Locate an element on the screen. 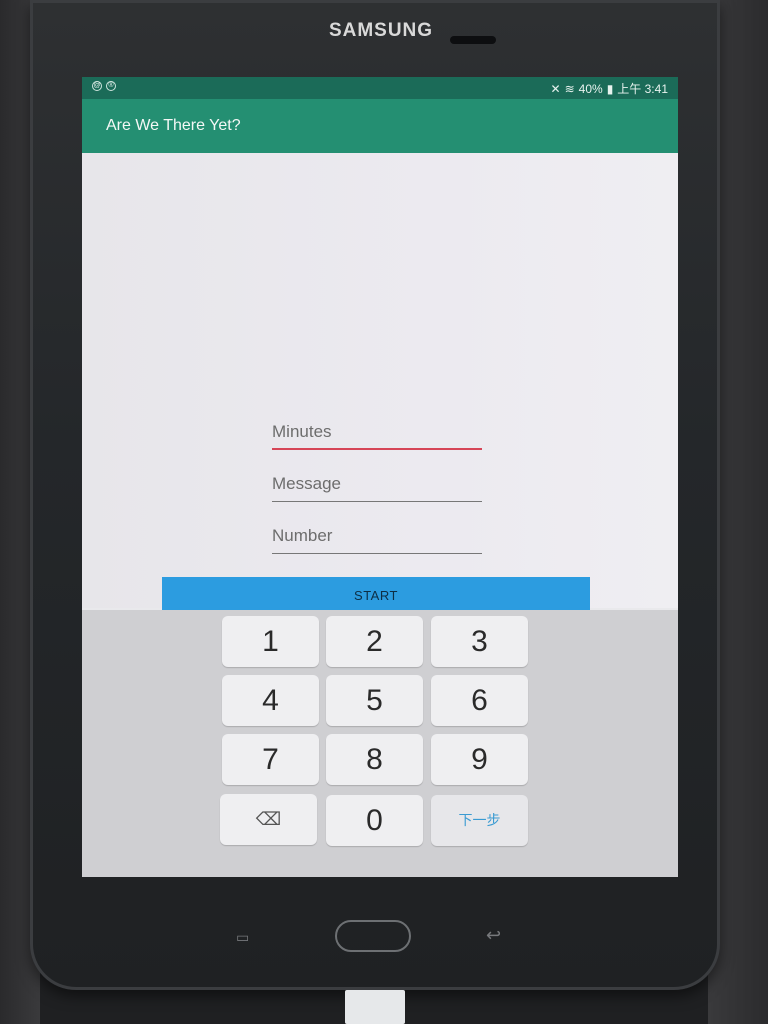 The image size is (768, 1024). app-title: Are We There Yet? is located at coordinates (173, 125).